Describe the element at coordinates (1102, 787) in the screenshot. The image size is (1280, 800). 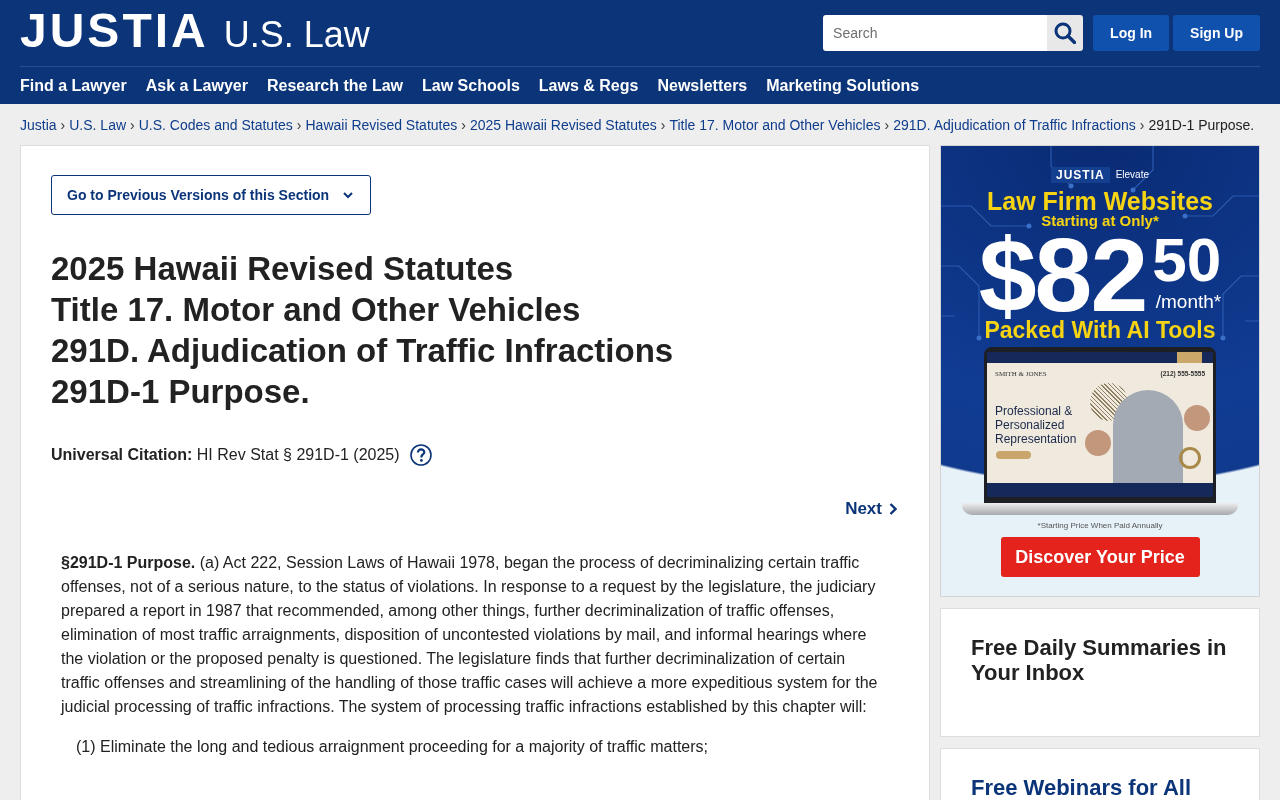
I see `card-title-link: Free Webinars for All` at that location.